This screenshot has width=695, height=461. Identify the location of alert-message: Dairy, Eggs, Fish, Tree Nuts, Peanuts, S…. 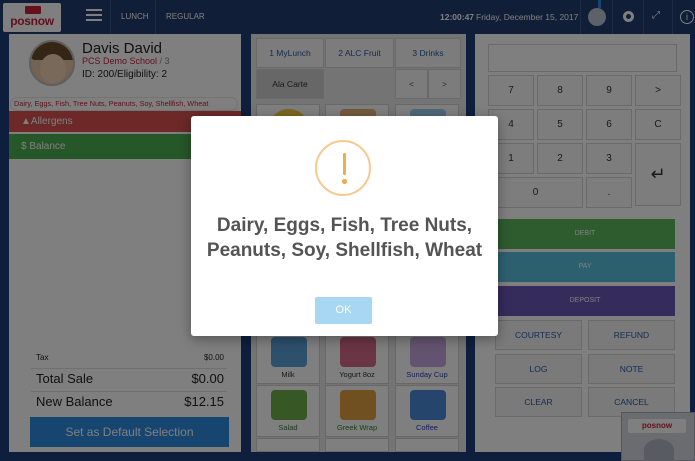
(344, 238).